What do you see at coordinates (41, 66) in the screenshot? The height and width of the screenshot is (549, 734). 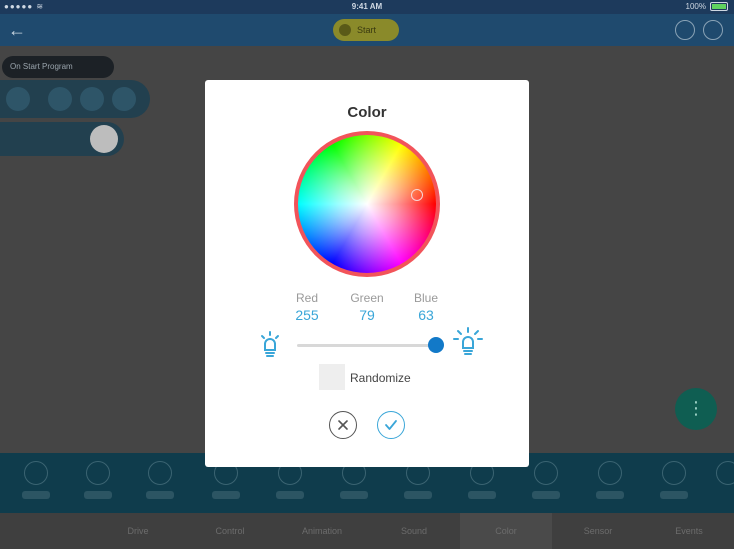 I see `on-start-label: On Start Program` at bounding box center [41, 66].